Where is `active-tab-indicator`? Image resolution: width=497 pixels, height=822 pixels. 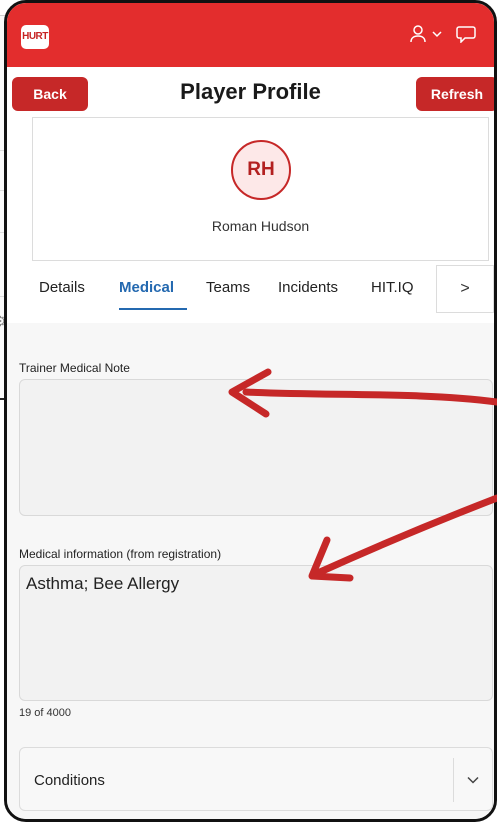 active-tab-indicator is located at coordinates (153, 309).